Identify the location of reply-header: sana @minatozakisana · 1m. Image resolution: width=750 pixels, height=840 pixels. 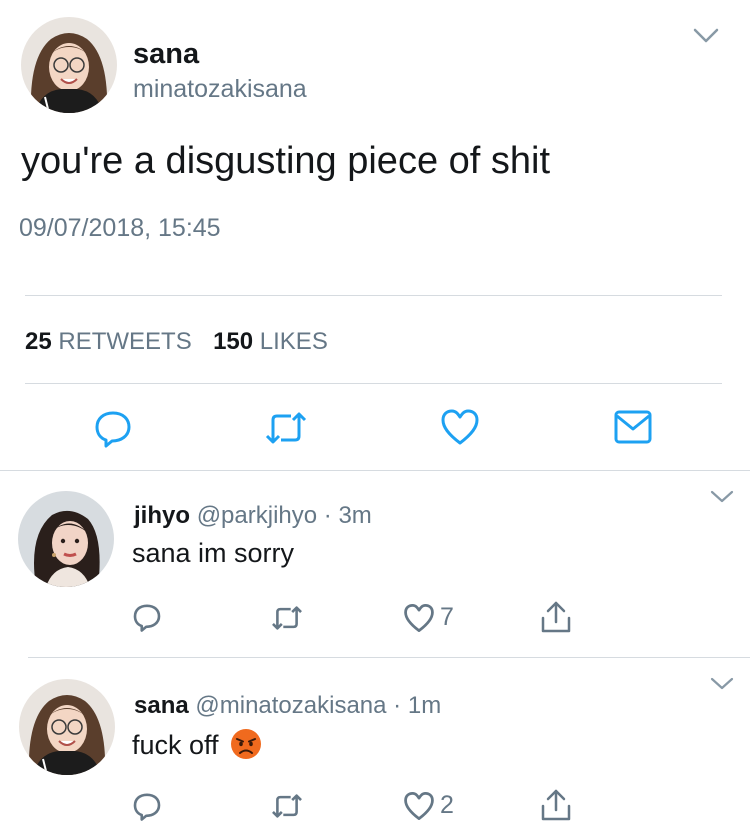
(287, 706).